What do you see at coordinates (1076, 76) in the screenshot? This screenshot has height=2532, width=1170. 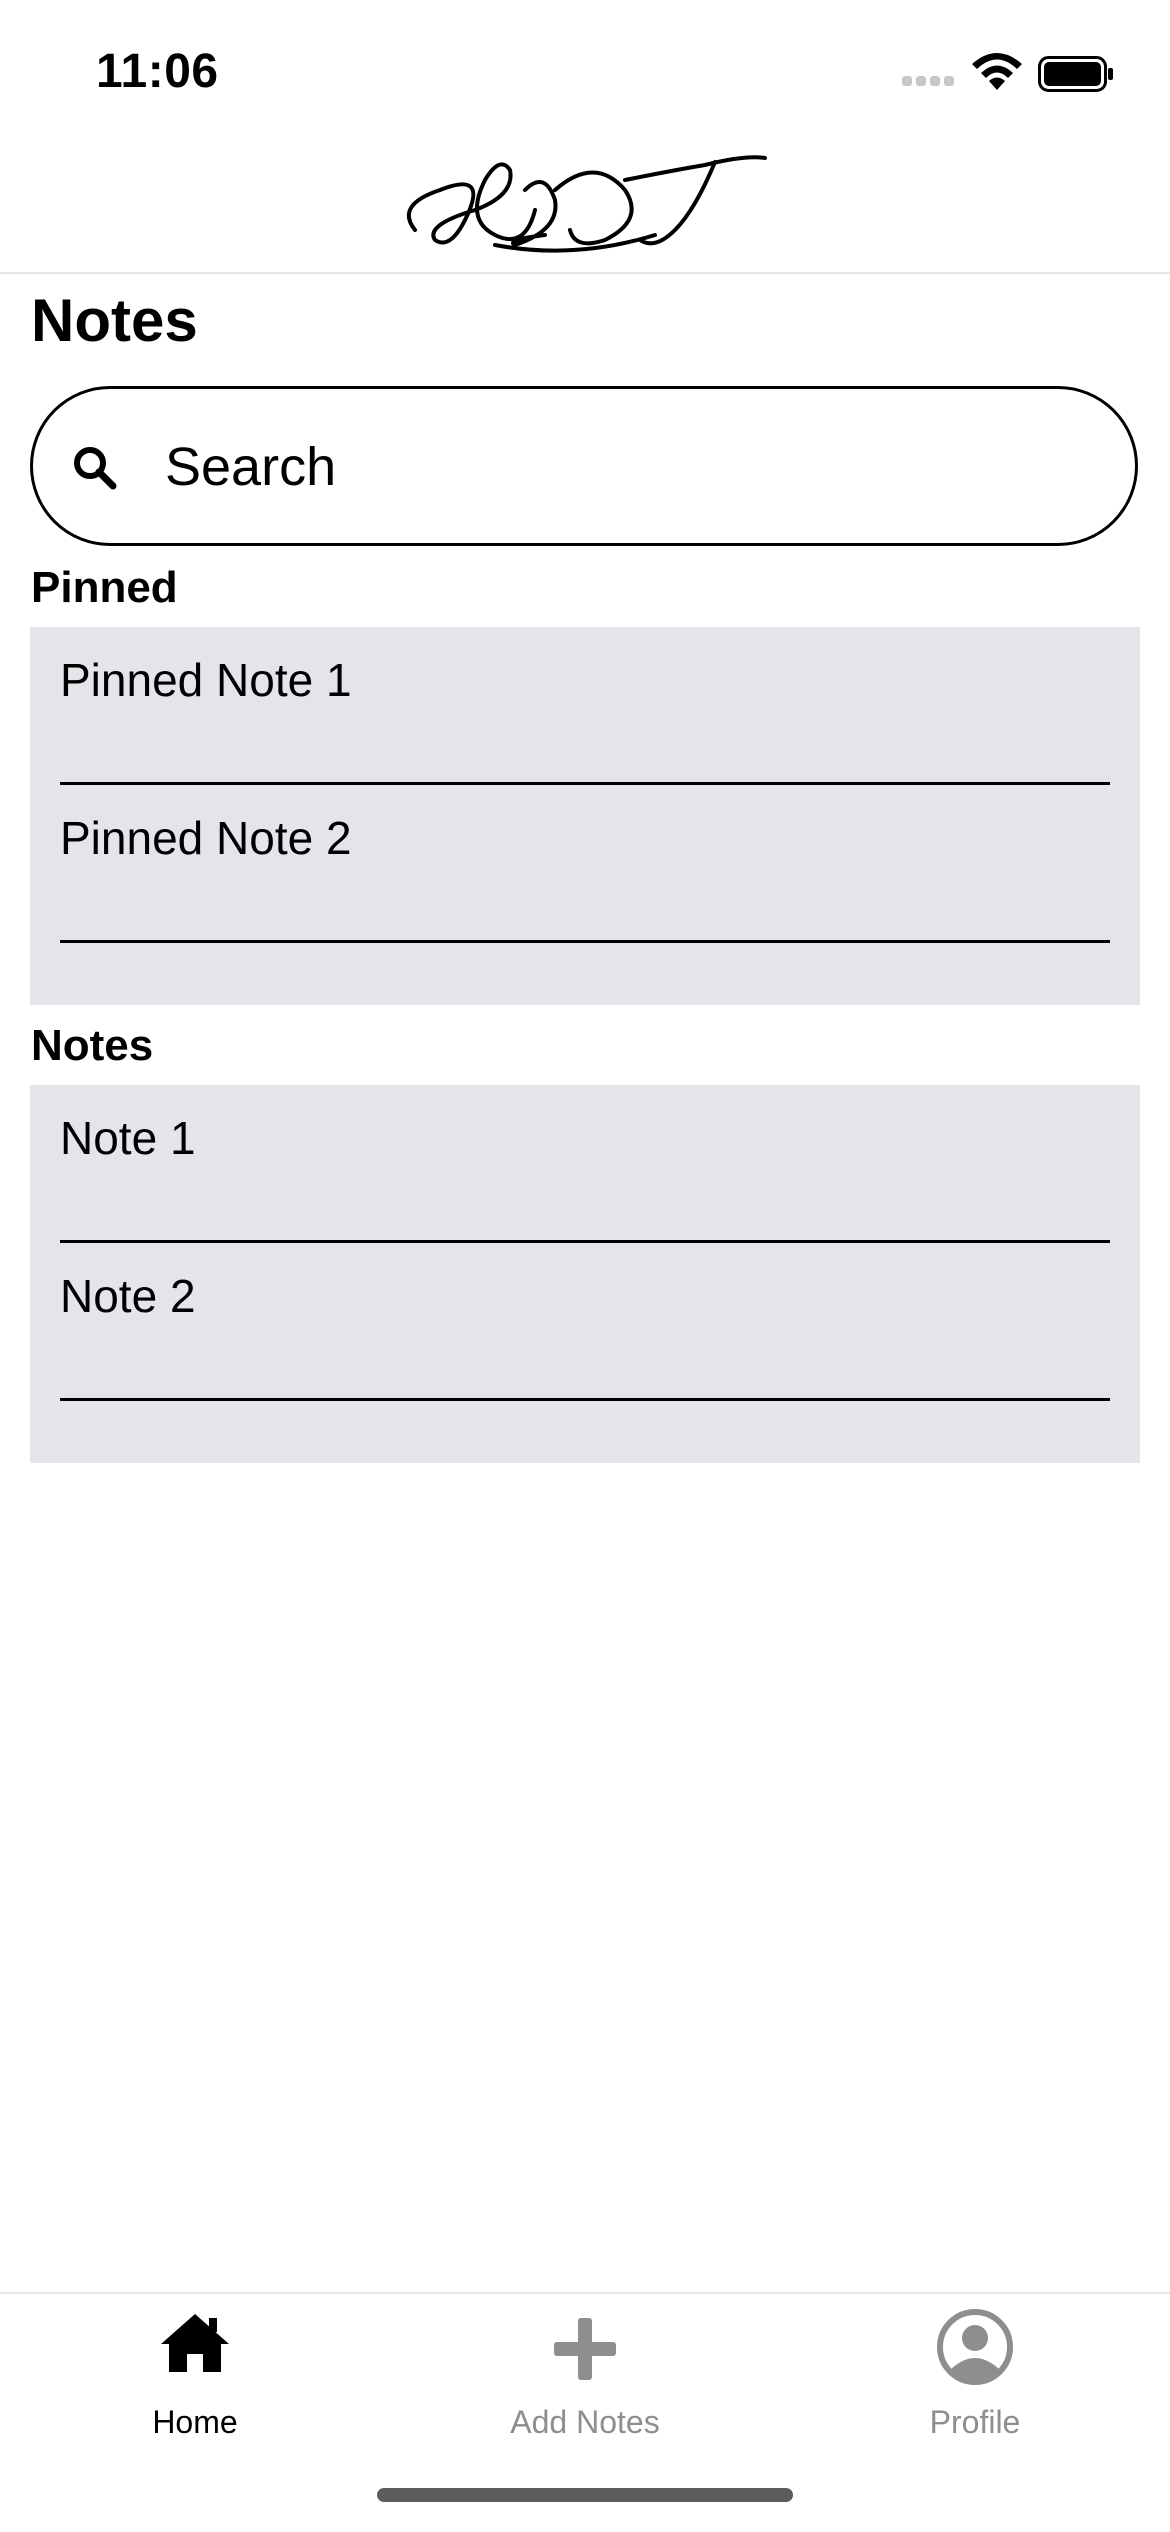 I see `battery-icon` at bounding box center [1076, 76].